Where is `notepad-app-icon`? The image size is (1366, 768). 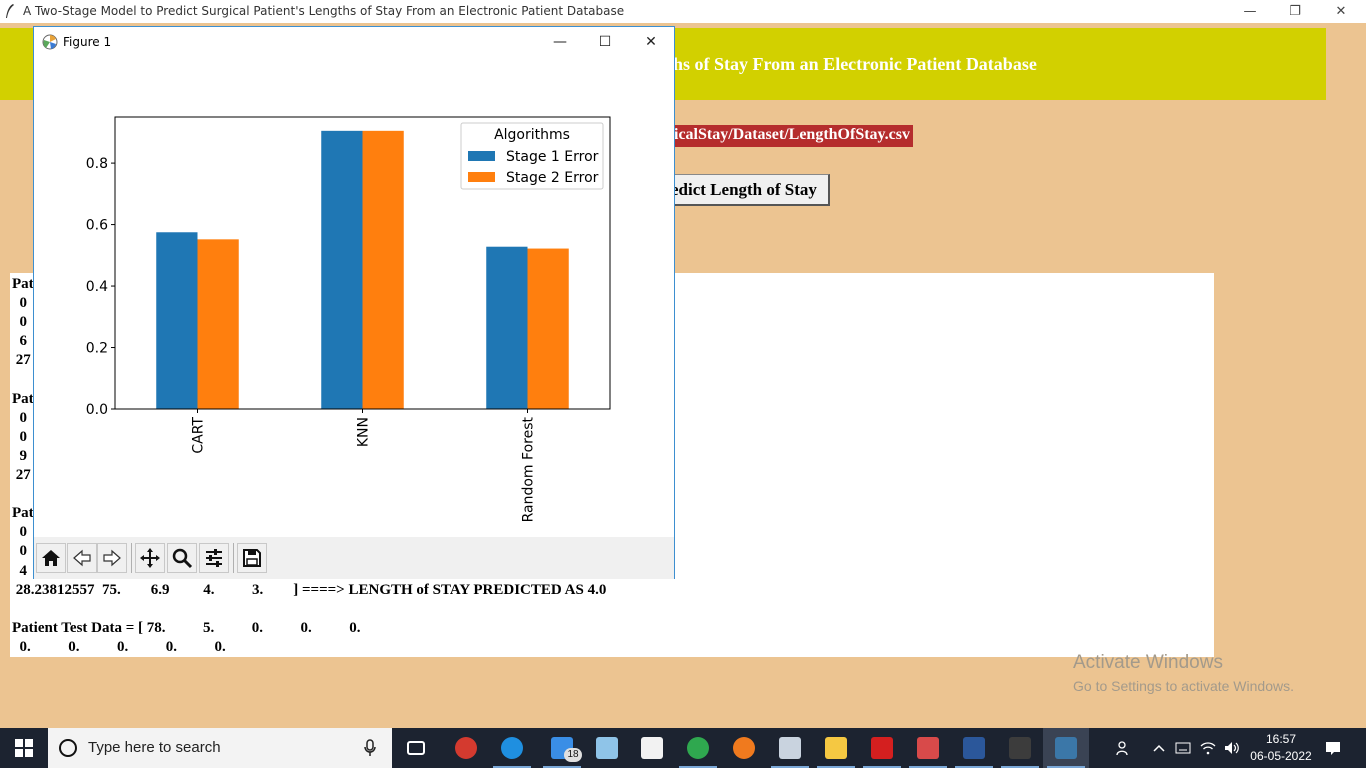 notepad-app-icon is located at coordinates (607, 748).